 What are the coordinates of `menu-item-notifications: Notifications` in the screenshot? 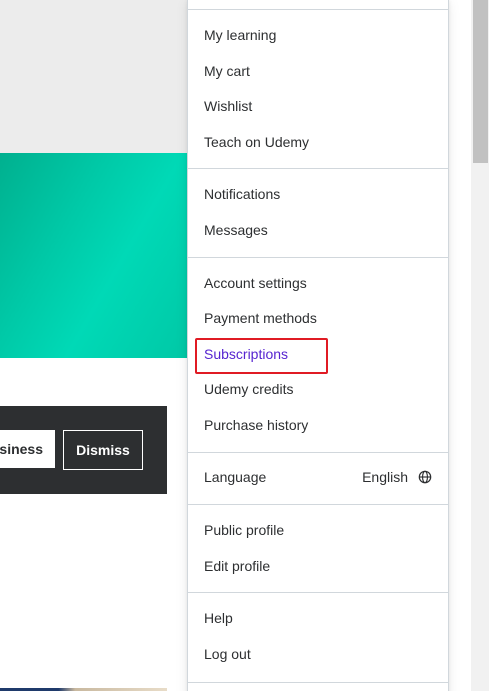 It's located at (242, 194).